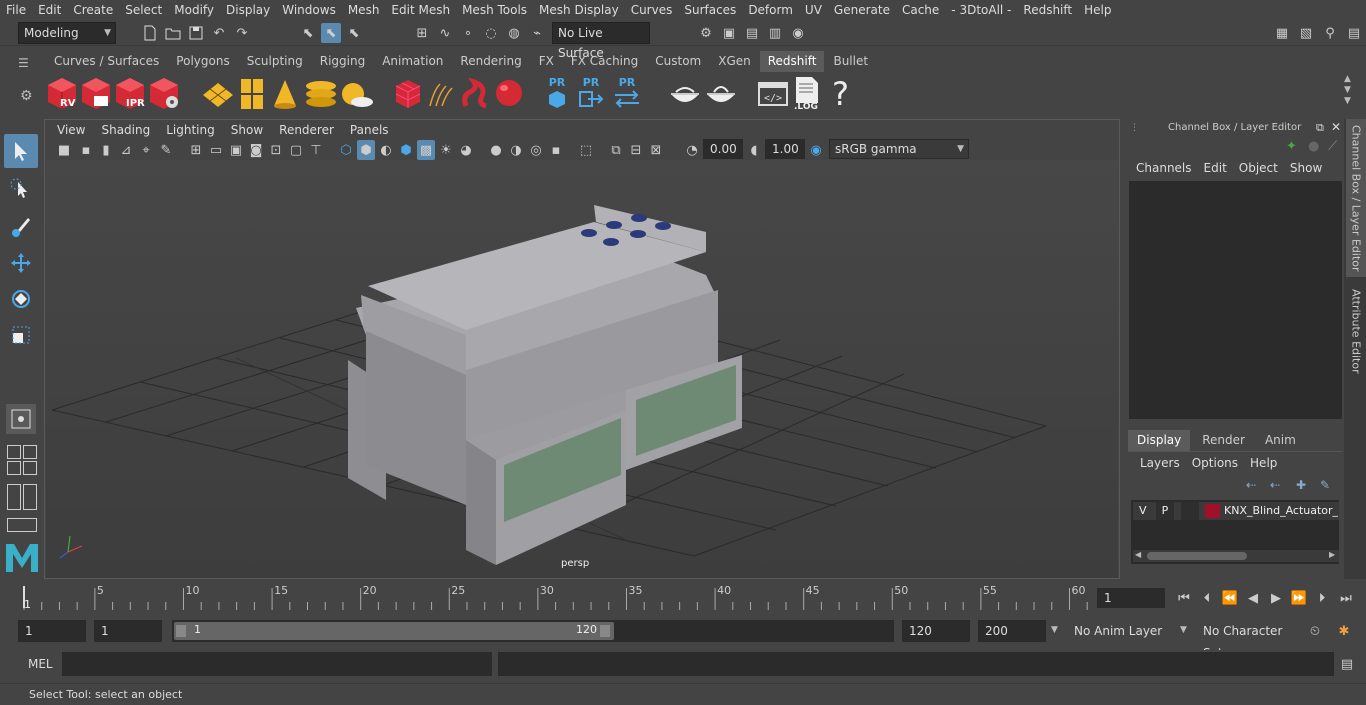  I want to click on range-end-handle, so click(605, 631).